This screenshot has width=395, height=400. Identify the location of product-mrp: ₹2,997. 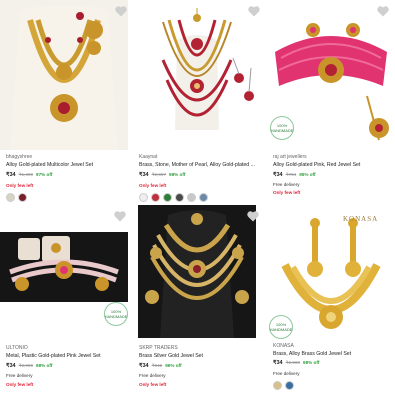
(159, 174).